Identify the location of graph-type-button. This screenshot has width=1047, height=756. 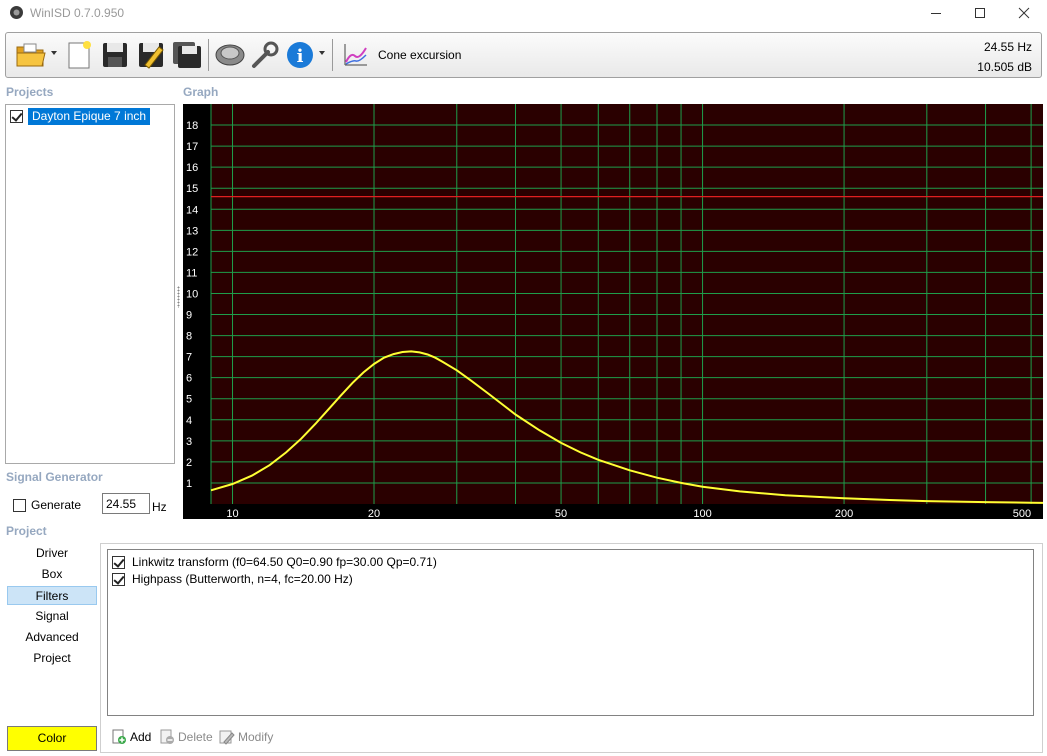
(355, 55).